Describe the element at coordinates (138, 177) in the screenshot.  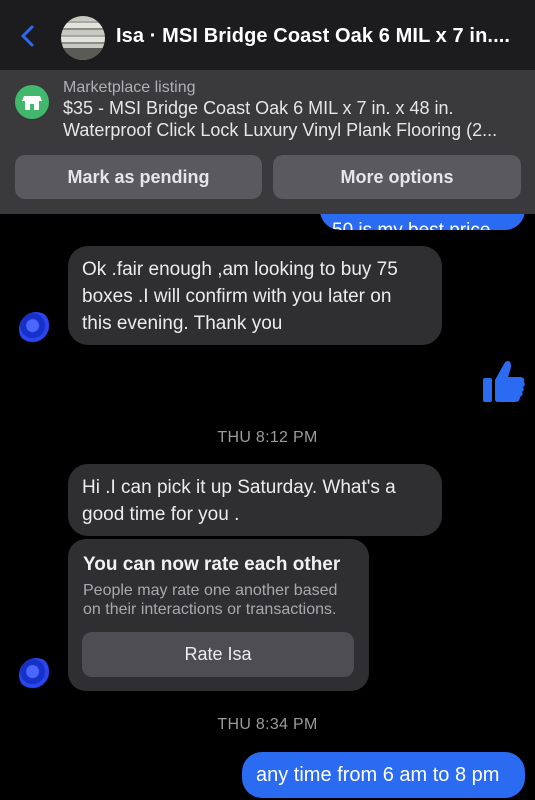
I see `mark-as-pending-button: Mark as pending` at that location.